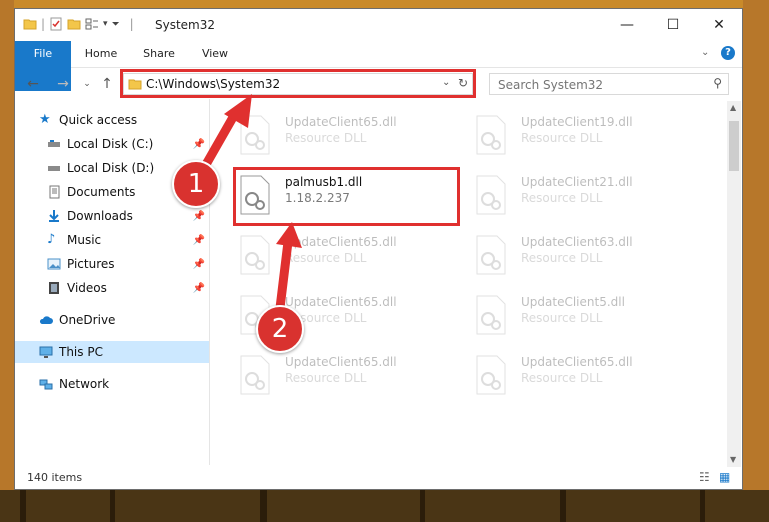 The image size is (769, 522). I want to click on qat-dropdown-icon: ⏷, so click(116, 24).